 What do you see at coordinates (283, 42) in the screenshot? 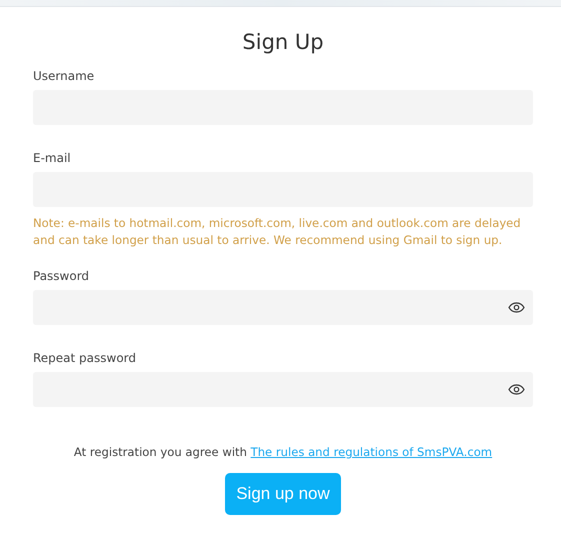
I see `form-title: Sign Up` at bounding box center [283, 42].